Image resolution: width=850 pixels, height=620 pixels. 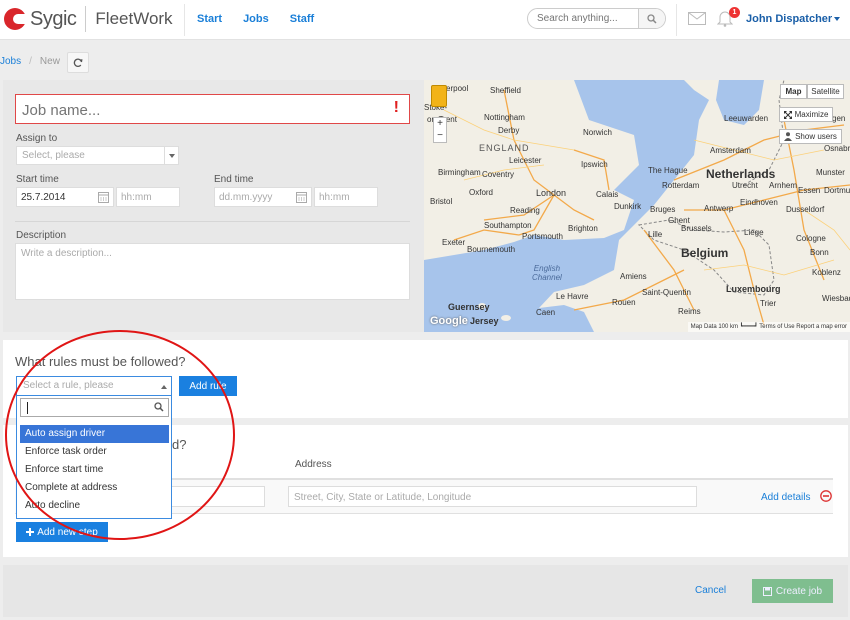 I want to click on map-type-map-button: Map, so click(x=793, y=91).